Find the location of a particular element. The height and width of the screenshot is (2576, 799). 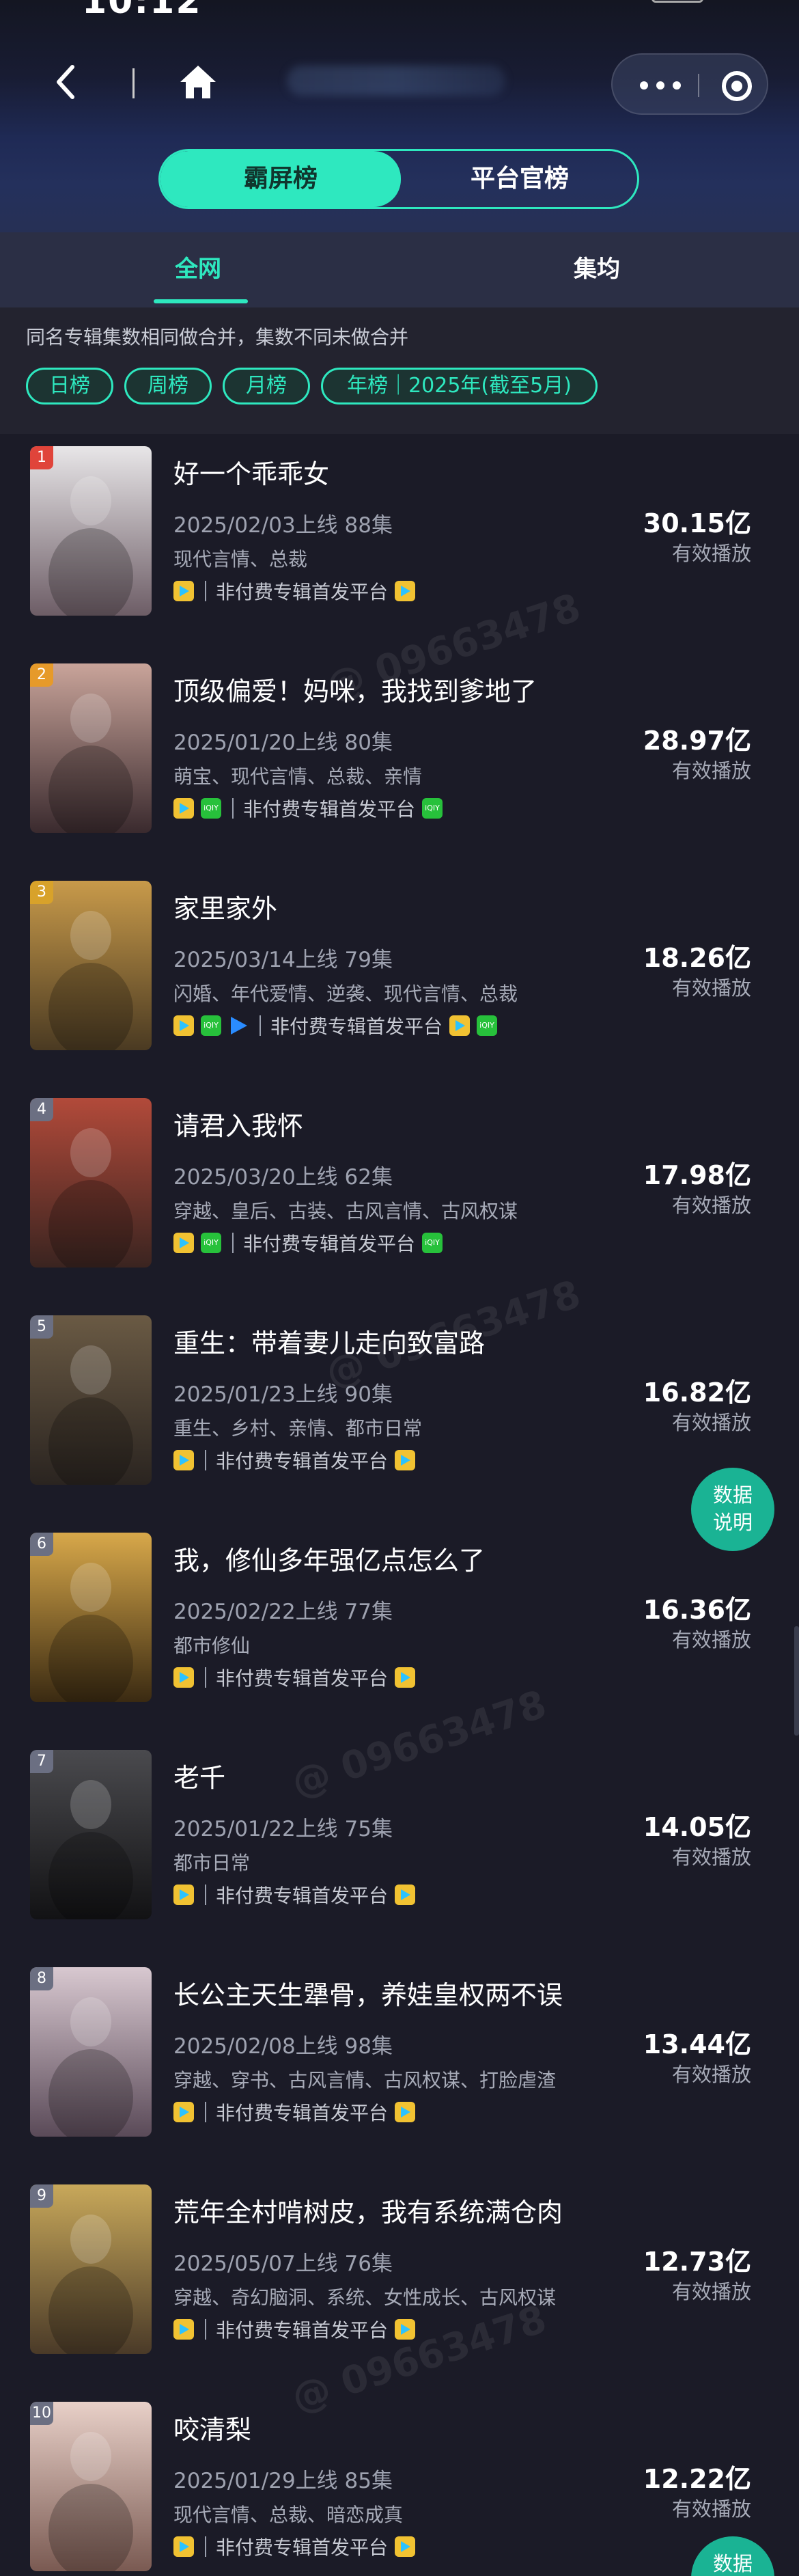

drama-title: 请君入我怀 is located at coordinates (238, 1123).